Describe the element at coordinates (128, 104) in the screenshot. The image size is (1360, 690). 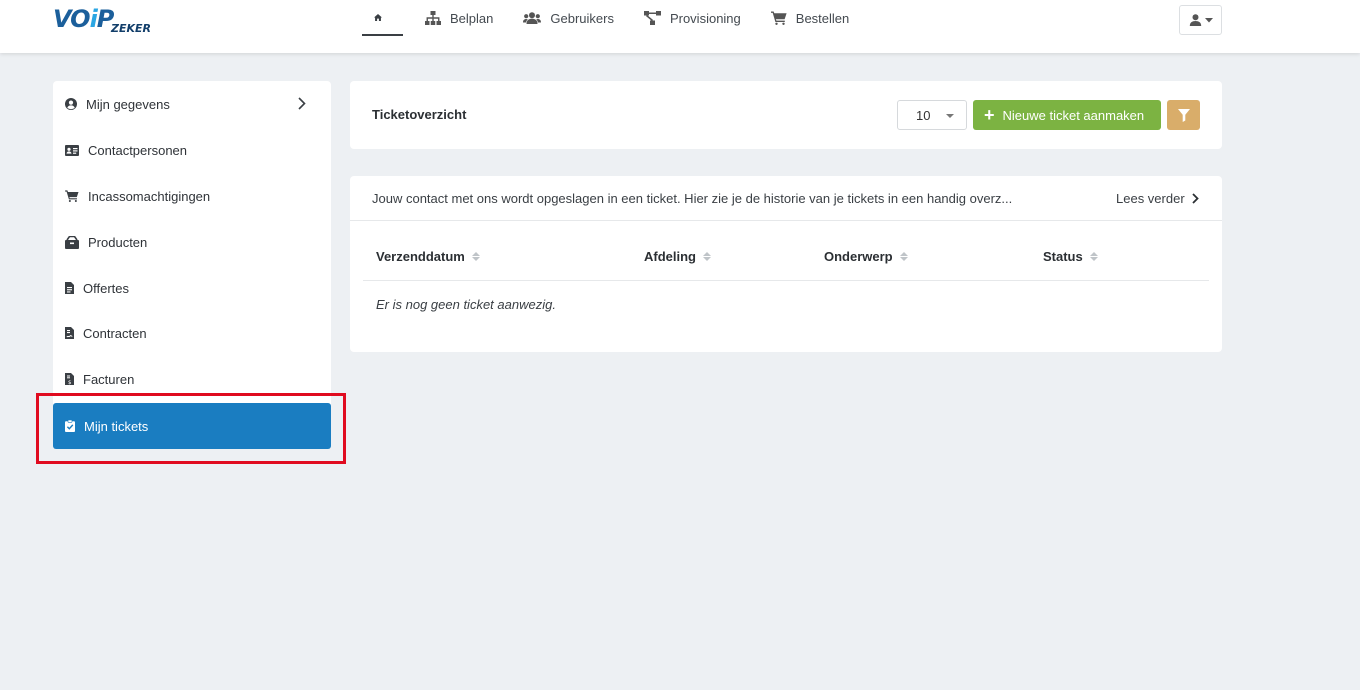
I see `sidebar-item-label: Mijn gegevens` at that location.